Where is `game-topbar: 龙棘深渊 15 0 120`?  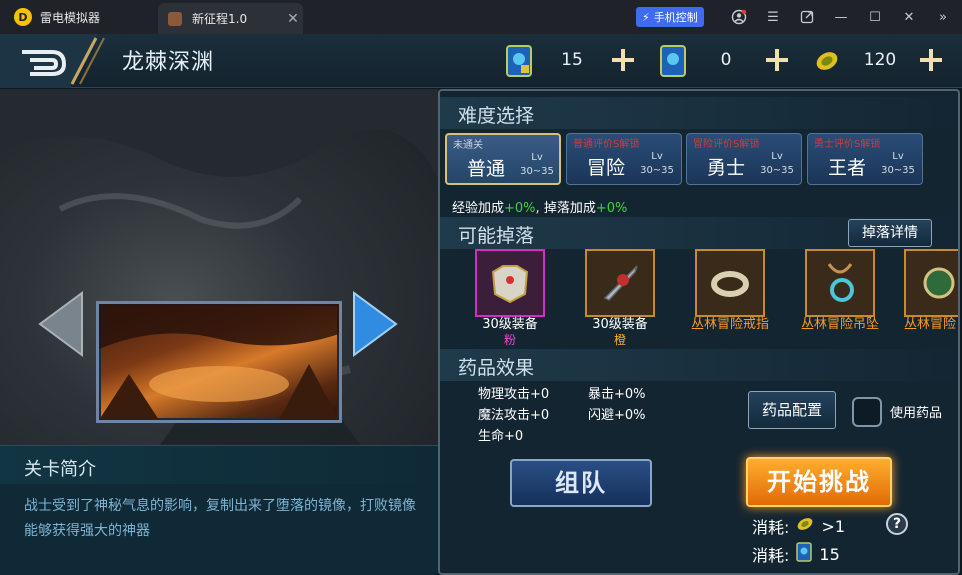 game-topbar: 龙棘深渊 15 0 120 is located at coordinates (481, 61).